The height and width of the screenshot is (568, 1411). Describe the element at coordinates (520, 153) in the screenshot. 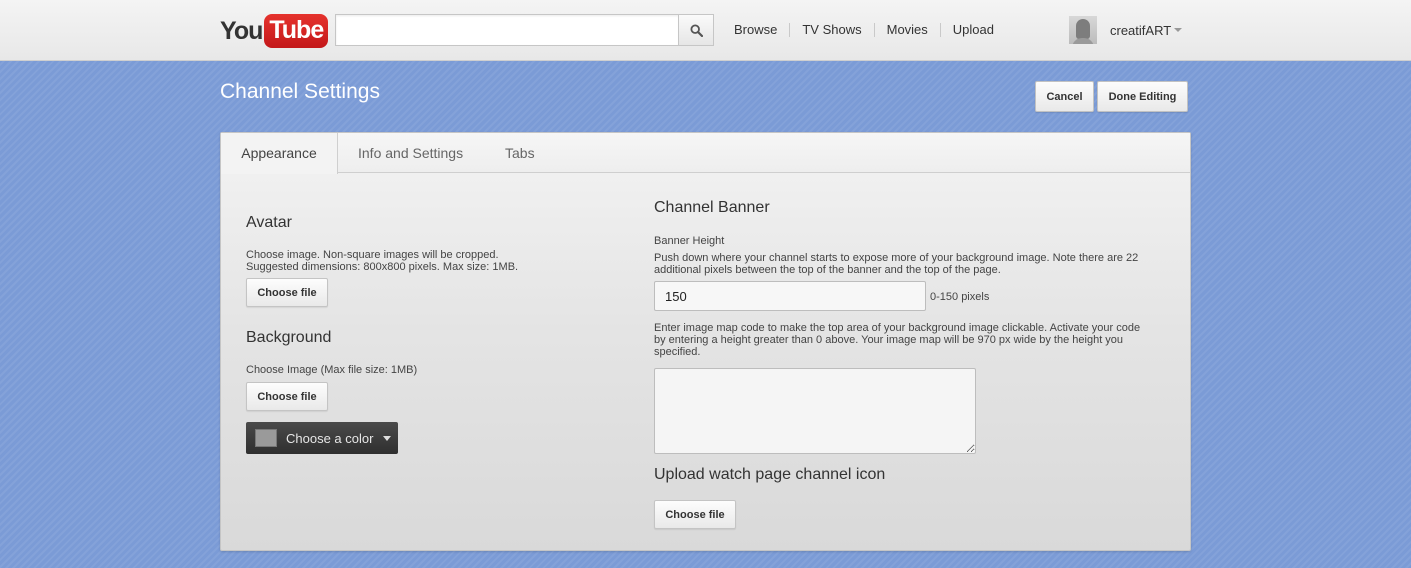

I see `tab-tabs: Tabs` at that location.